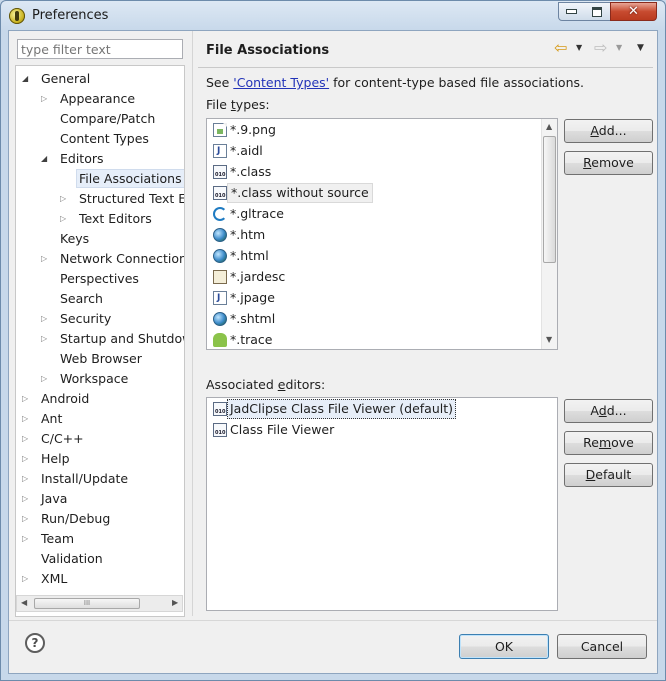  What do you see at coordinates (100, 318) in the screenshot?
I see `tree-item: ▷ Security` at bounding box center [100, 318].